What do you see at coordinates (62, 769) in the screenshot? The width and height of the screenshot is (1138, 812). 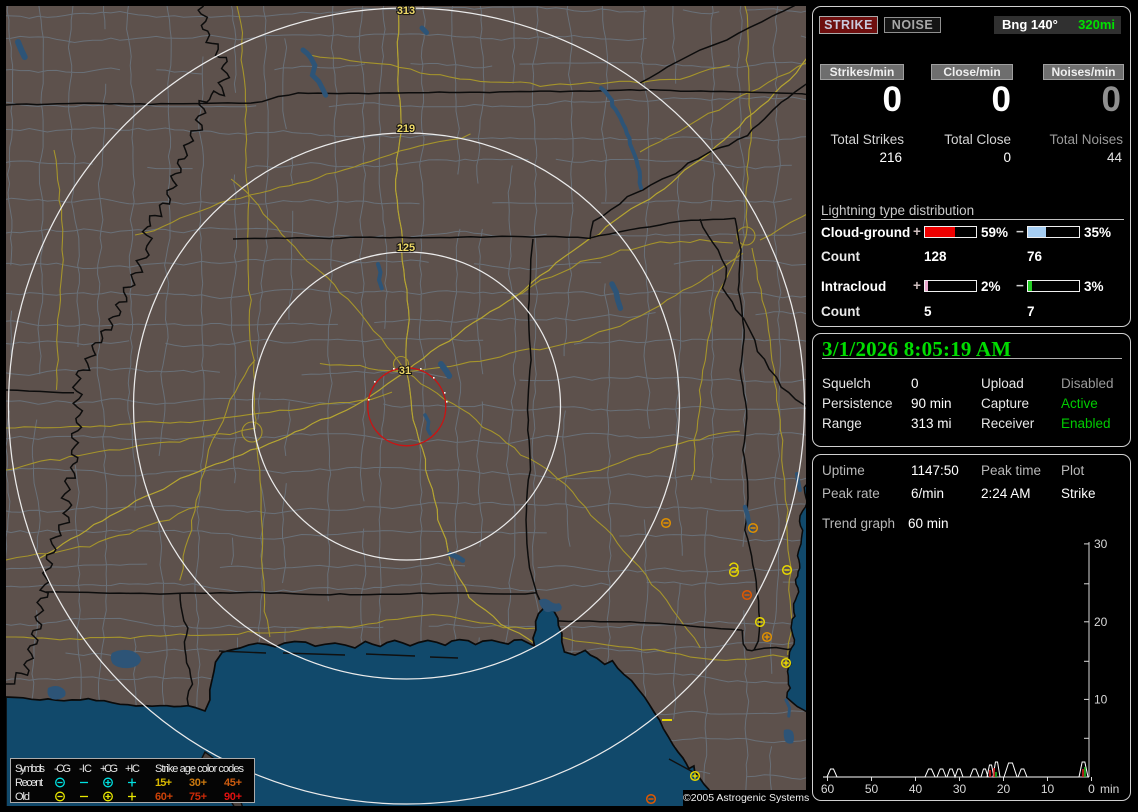 I see `svg-text: -CG` at bounding box center [62, 769].